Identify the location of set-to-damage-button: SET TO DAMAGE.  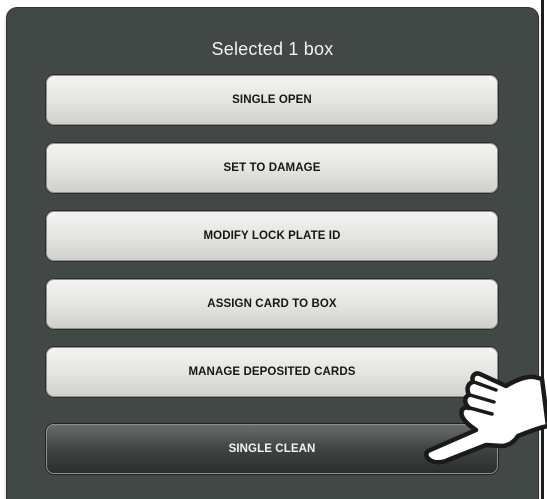
(272, 168).